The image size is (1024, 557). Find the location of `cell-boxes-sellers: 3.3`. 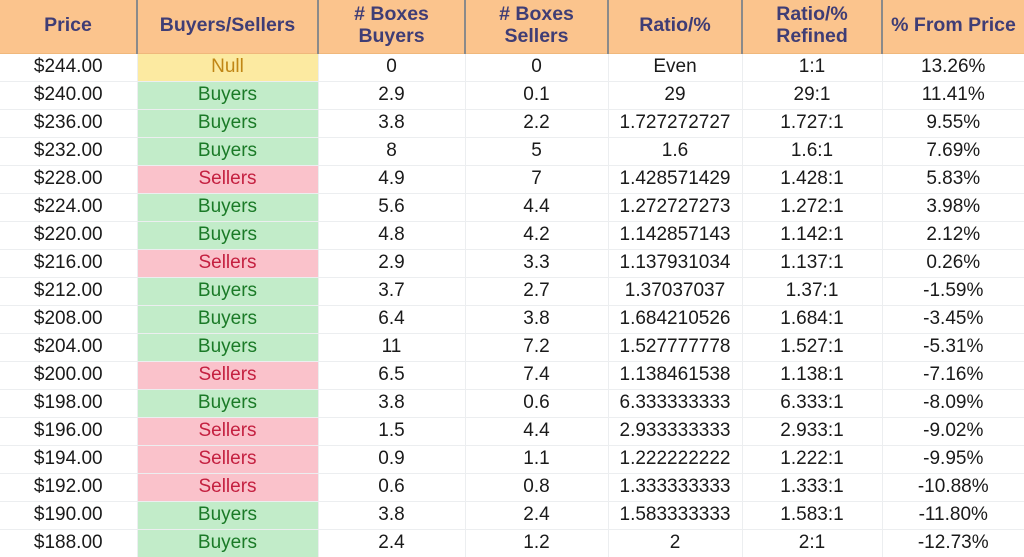

cell-boxes-sellers: 3.3 is located at coordinates (537, 263).